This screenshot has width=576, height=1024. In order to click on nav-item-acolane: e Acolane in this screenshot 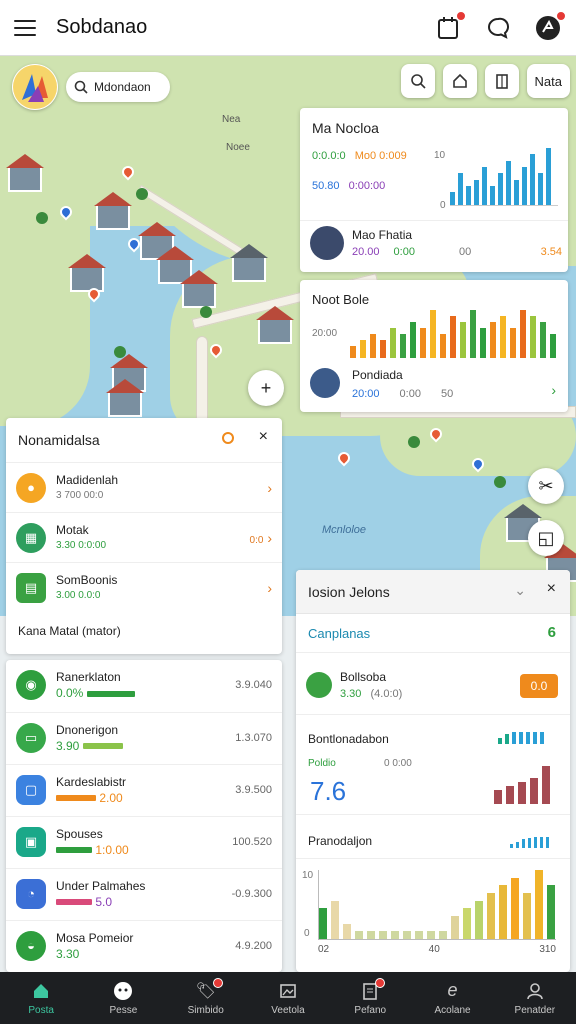, I will do `click(452, 998)`.